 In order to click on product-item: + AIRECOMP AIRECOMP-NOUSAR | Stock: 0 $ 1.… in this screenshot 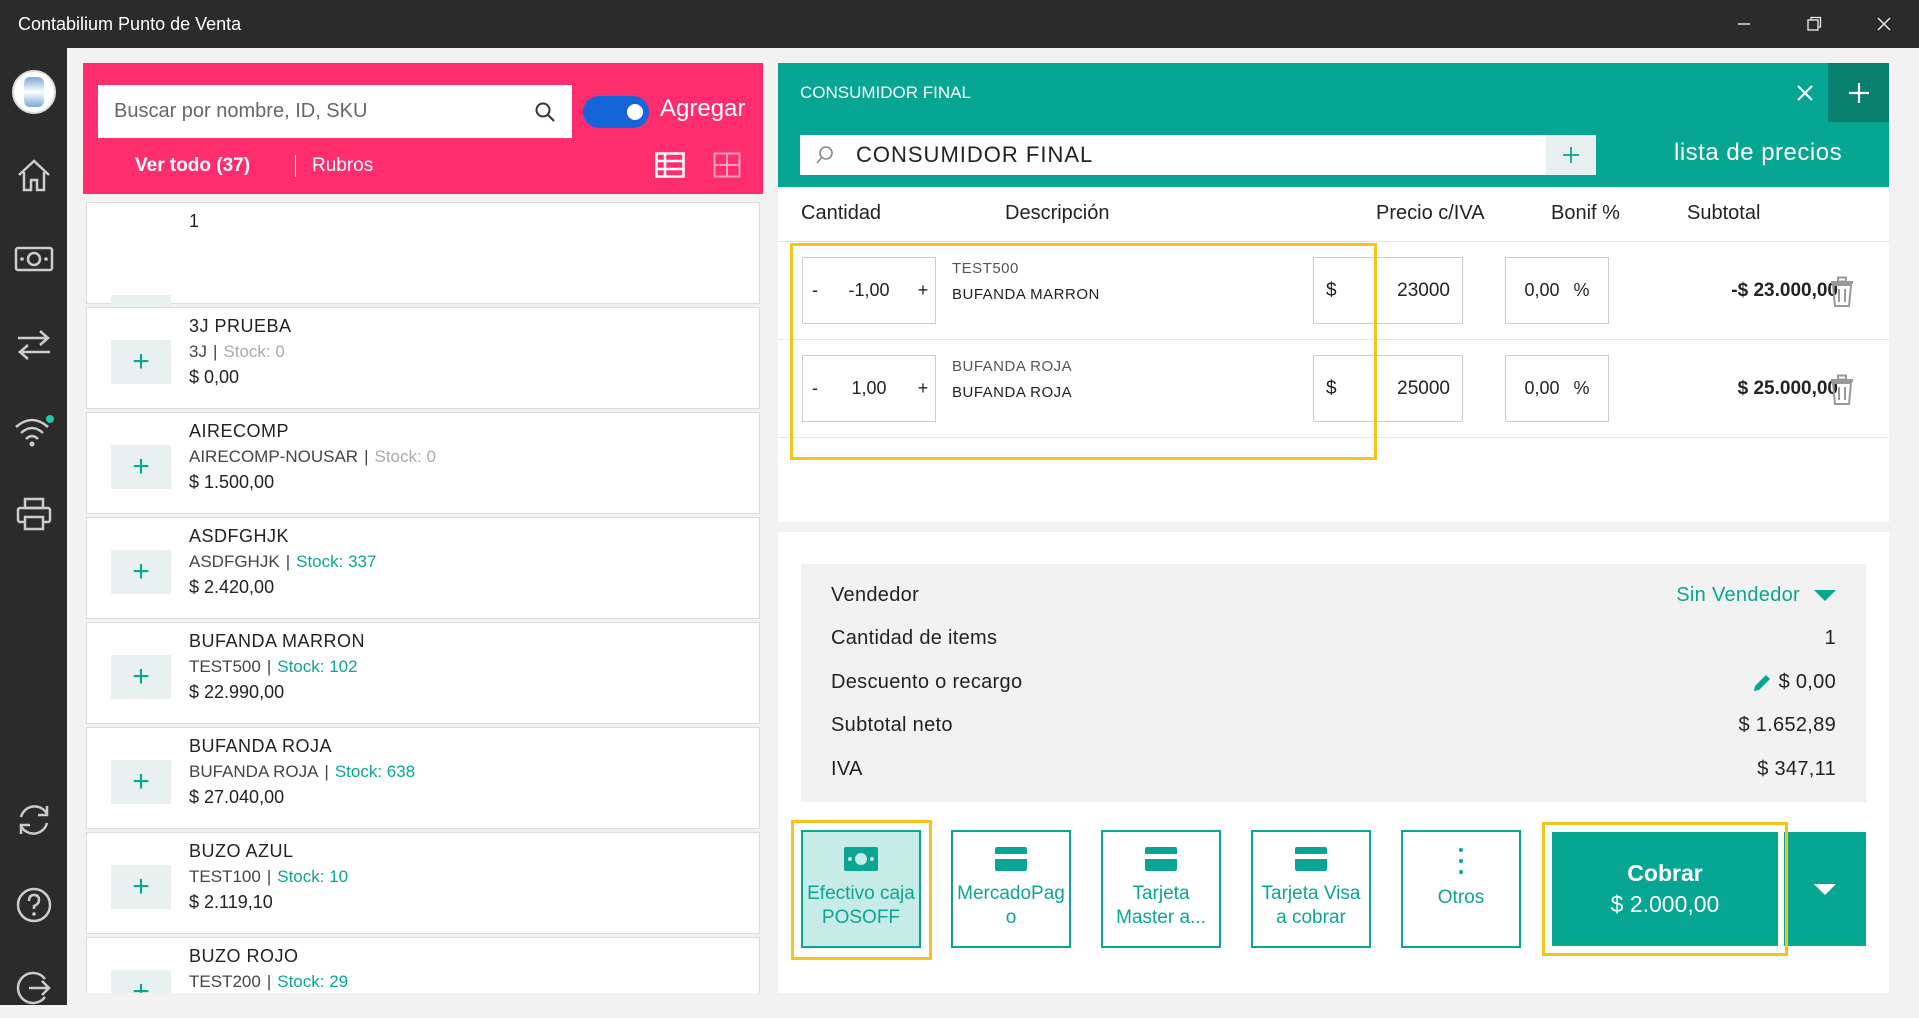, I will do `click(423, 463)`.